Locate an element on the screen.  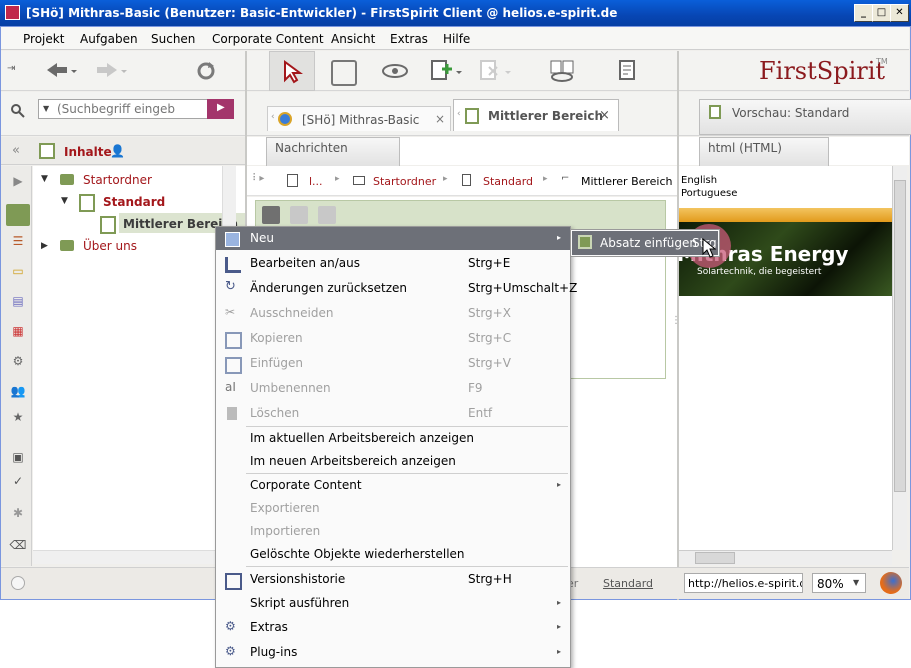
menu-item-bearbeiten: Bearbeiten an/aus Strg+E is located at coordinates (393, 263).